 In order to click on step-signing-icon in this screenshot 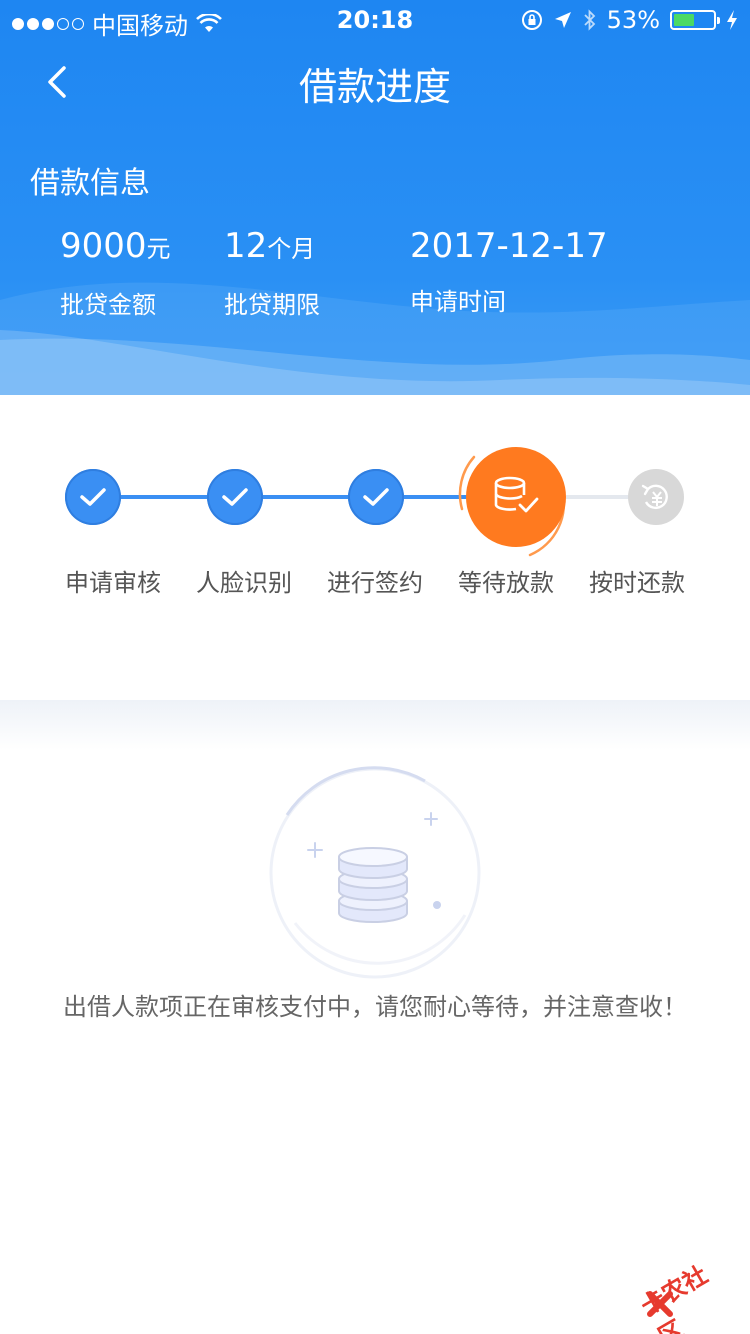, I will do `click(376, 497)`.